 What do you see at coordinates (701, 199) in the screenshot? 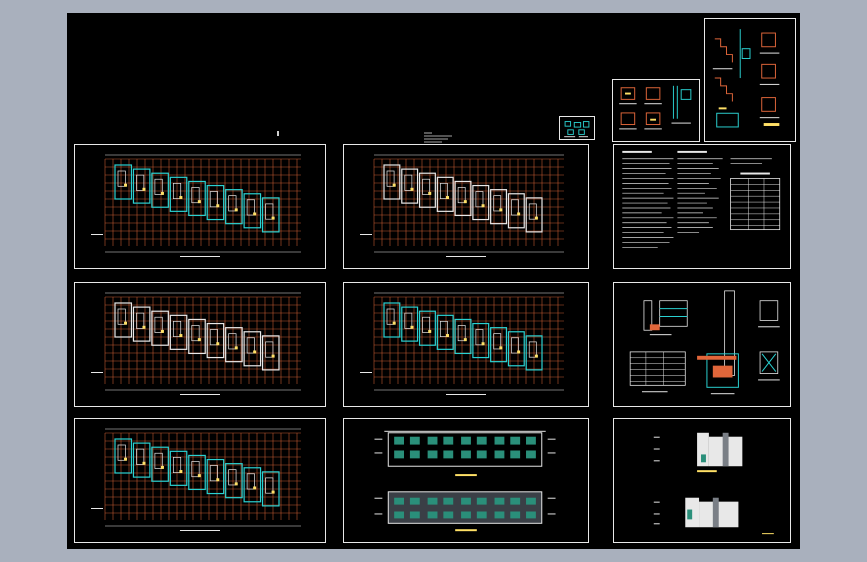
I see `design-notes-graphic` at bounding box center [701, 199].